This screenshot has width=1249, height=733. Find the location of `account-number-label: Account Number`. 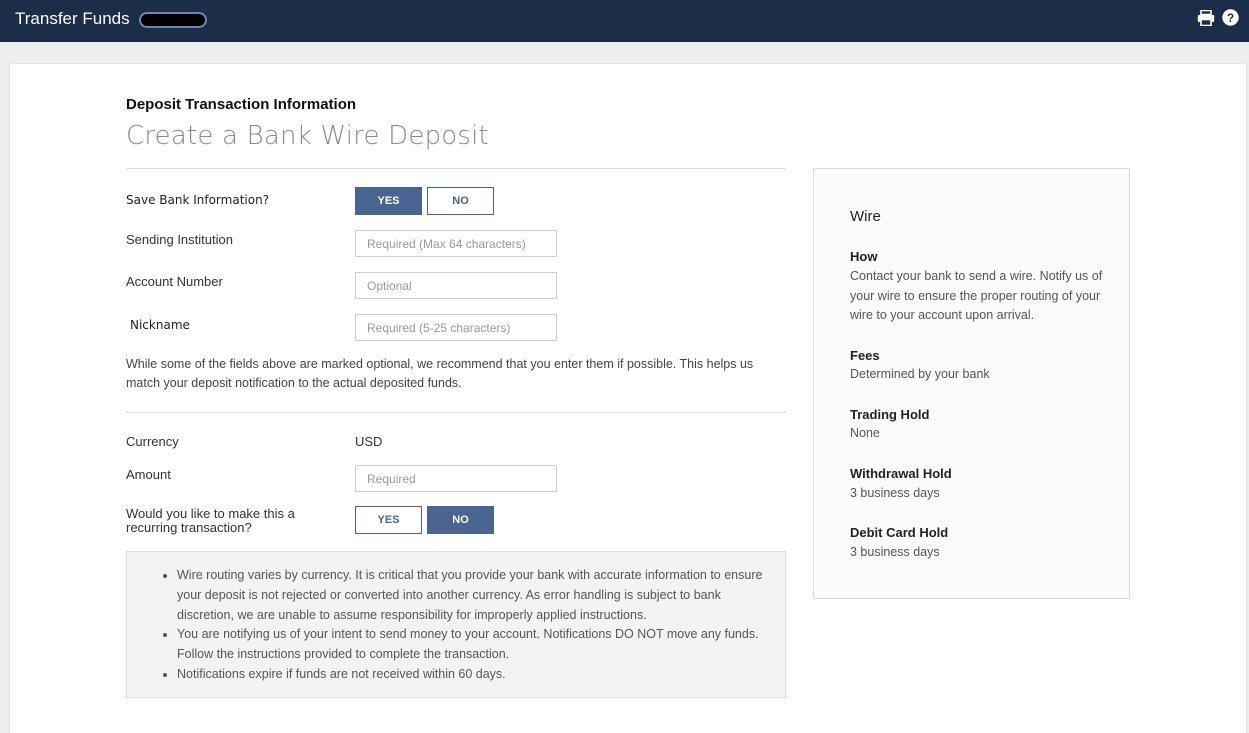

account-number-label: Account Number is located at coordinates (174, 281).